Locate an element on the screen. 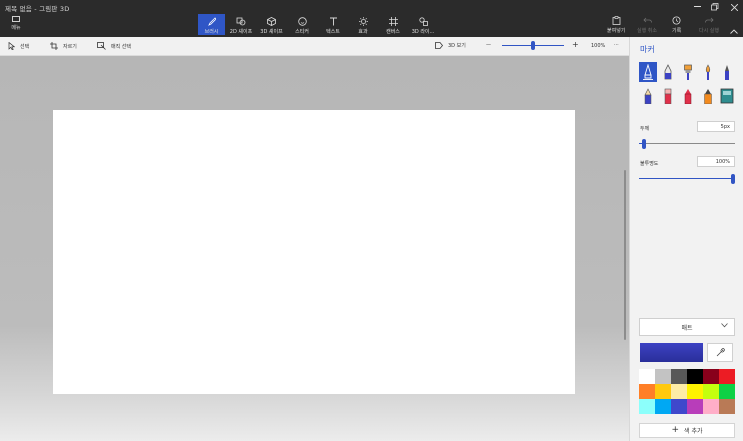 The width and height of the screenshot is (743, 441). tab-3d-shapes: 3D 셰이프 is located at coordinates (271, 24).